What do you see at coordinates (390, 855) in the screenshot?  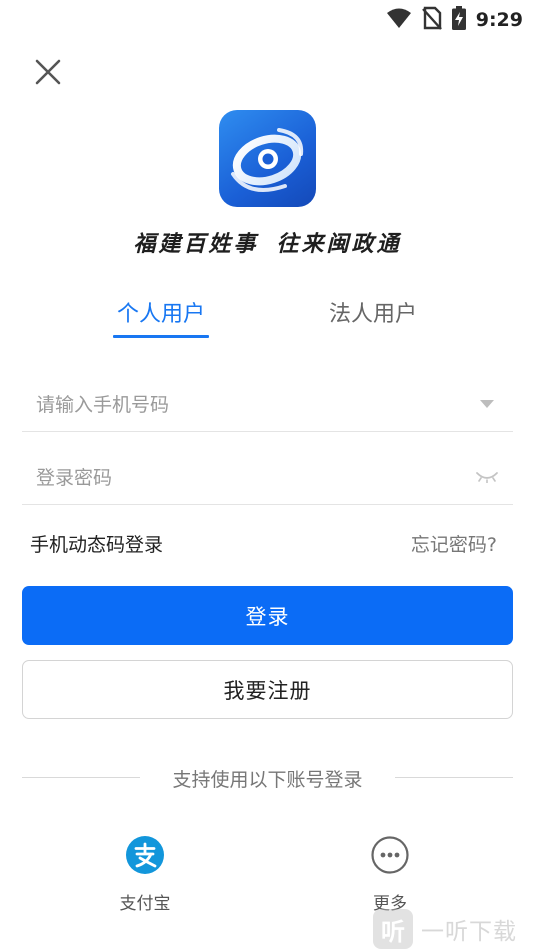 I see `more-icon` at bounding box center [390, 855].